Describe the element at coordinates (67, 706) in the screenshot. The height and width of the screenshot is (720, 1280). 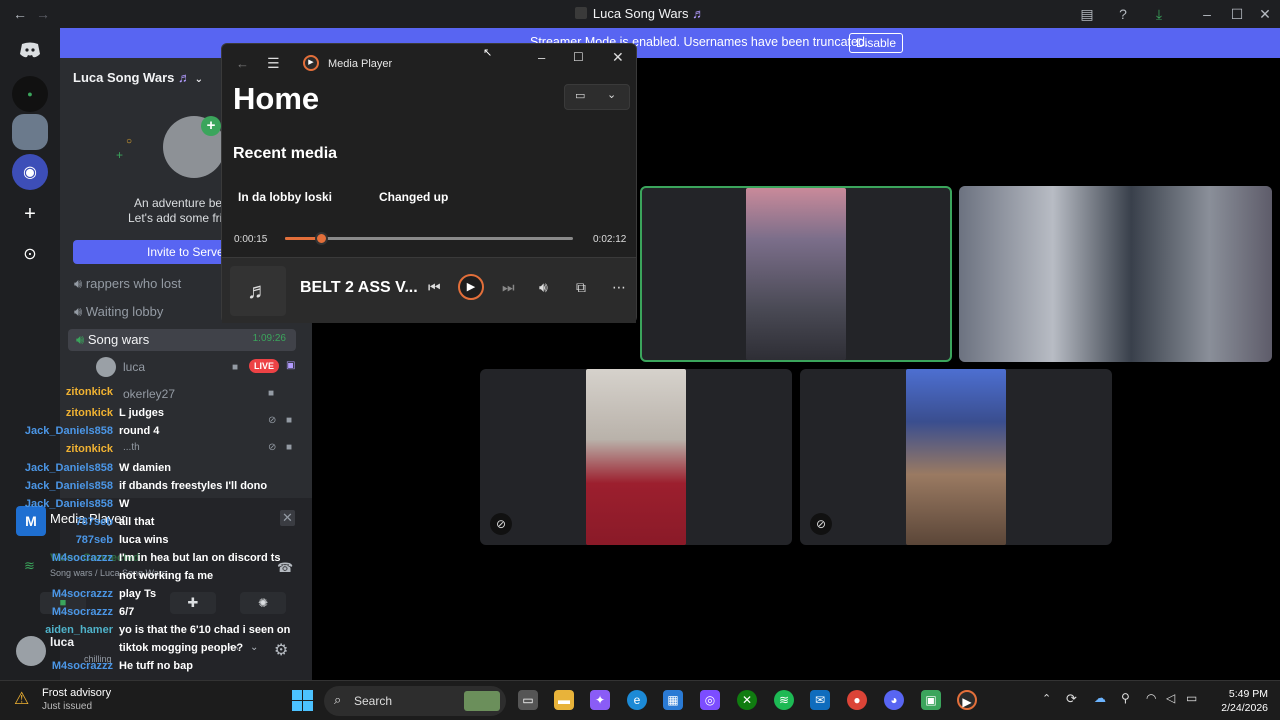
I see `weather-subtitle: Just issued` at that location.